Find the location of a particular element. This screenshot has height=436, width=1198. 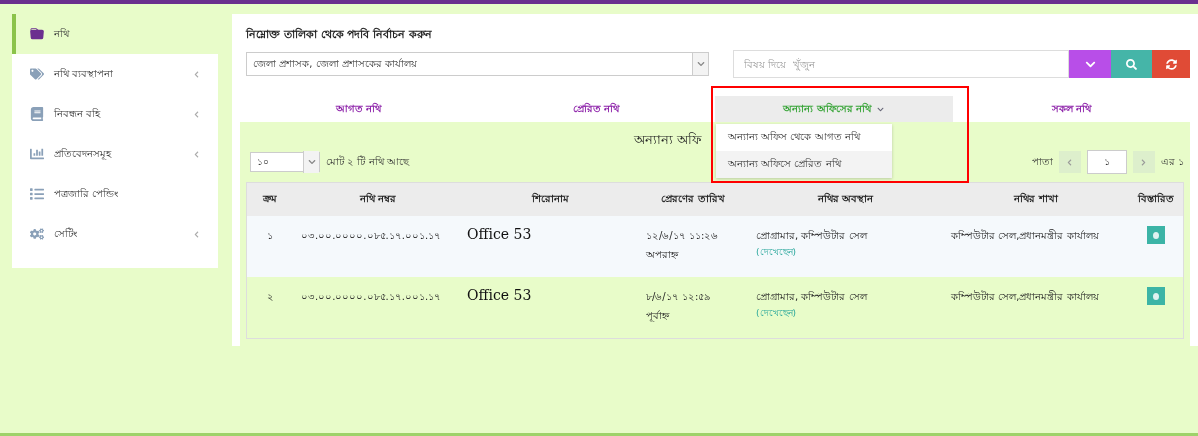

sidebar-item: নথি is located at coordinates (115, 34).